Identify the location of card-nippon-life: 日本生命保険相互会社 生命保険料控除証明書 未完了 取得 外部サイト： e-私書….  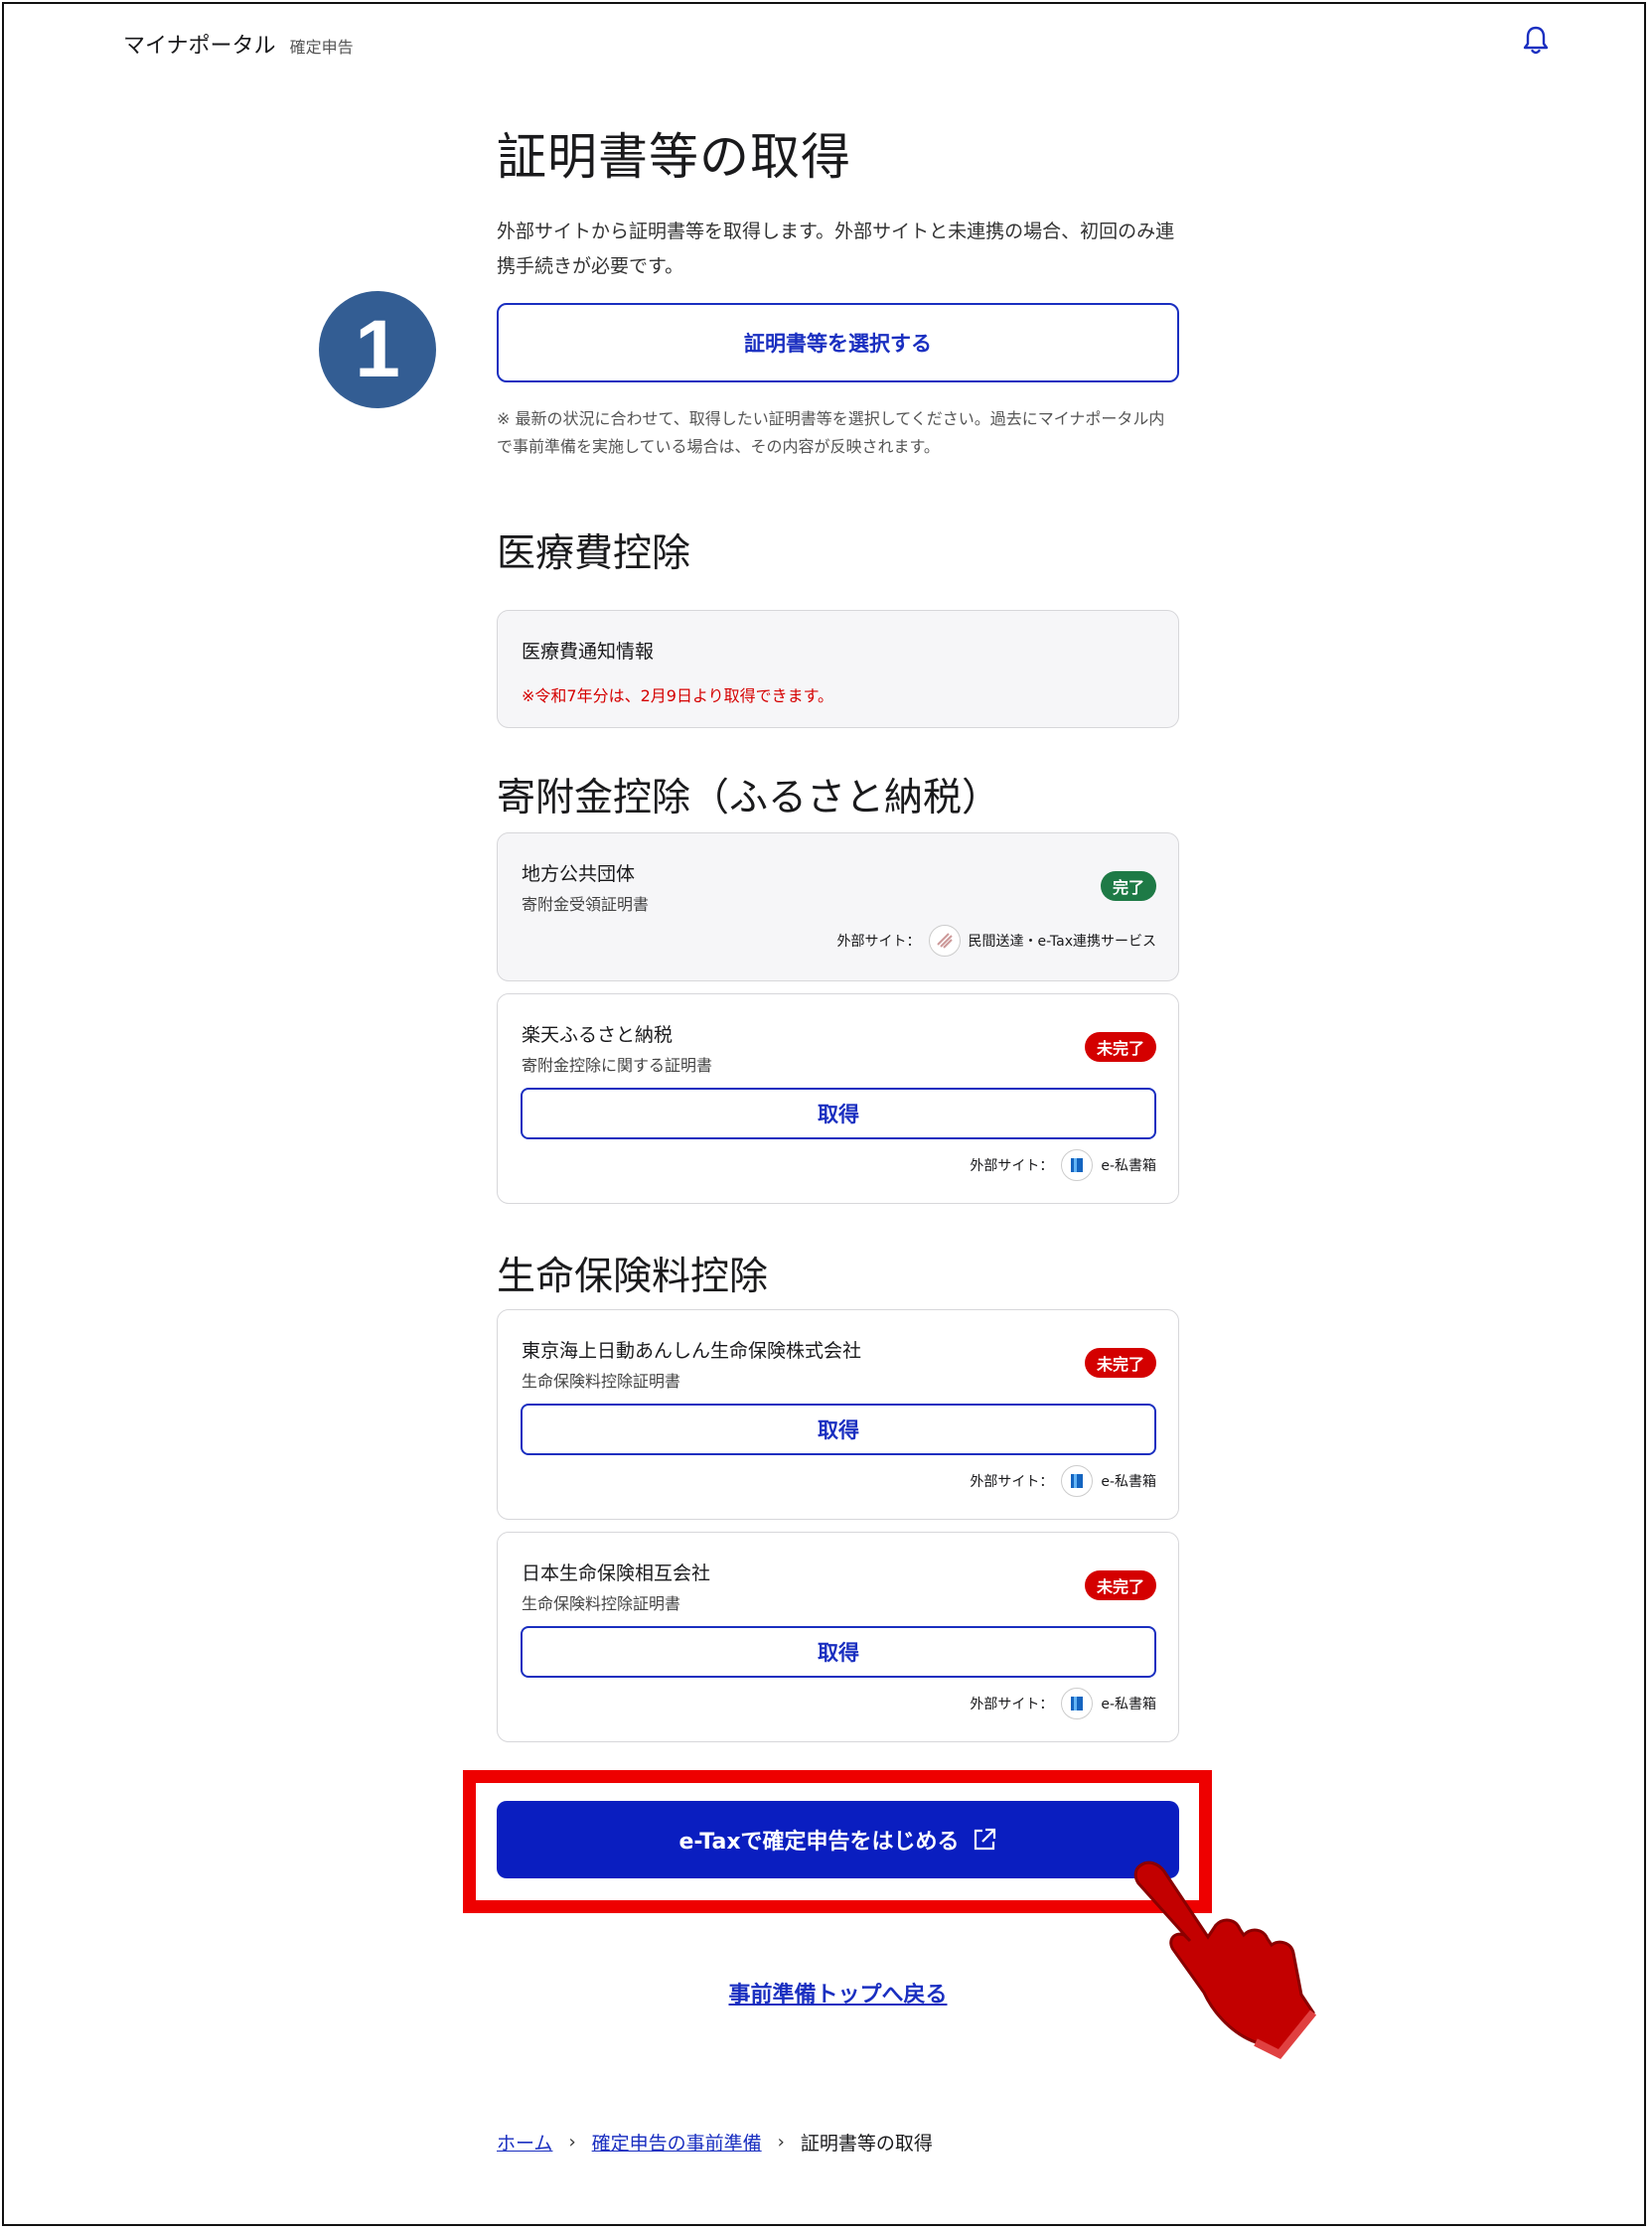
(838, 1637).